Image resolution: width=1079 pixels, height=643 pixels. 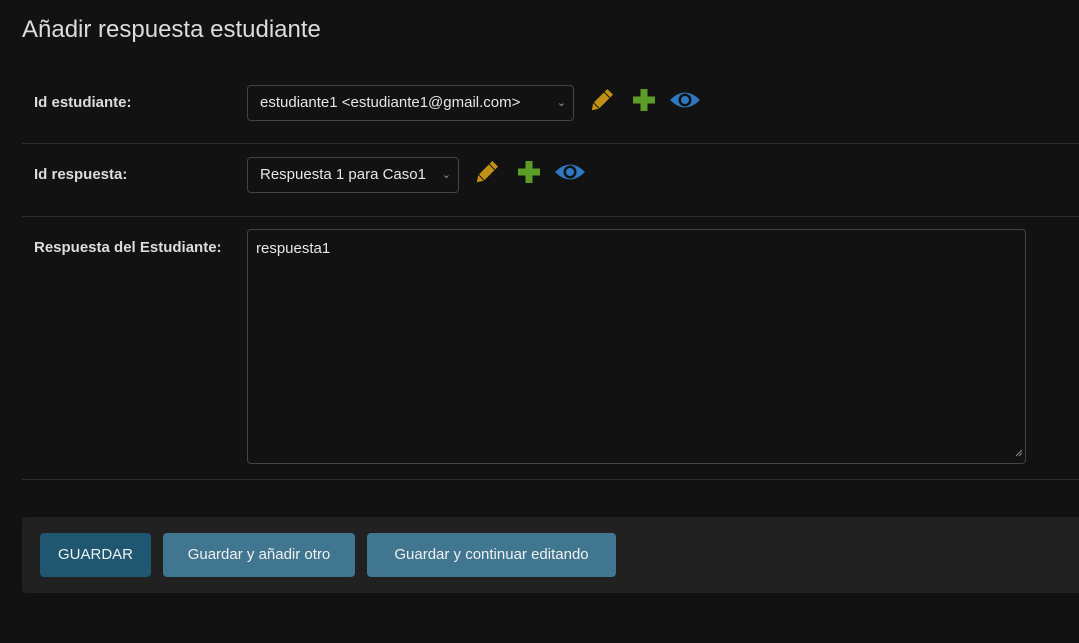 I want to click on form-row-answer: Id respuesta: Respuesta 1 para Caso1 ⌄, so click(x=550, y=180).